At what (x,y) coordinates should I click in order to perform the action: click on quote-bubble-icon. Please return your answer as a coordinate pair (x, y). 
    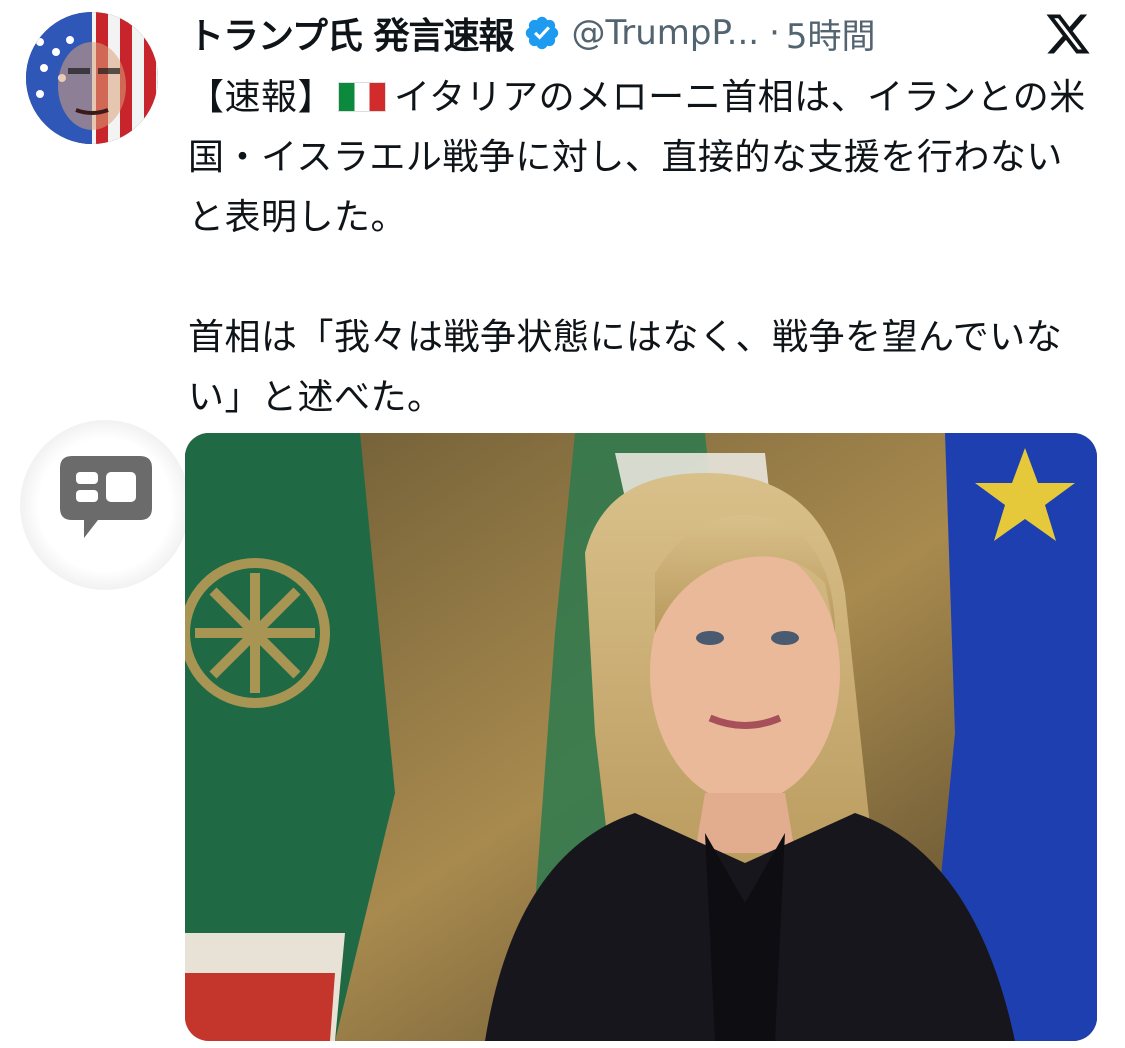
    Looking at the image, I should click on (106, 497).